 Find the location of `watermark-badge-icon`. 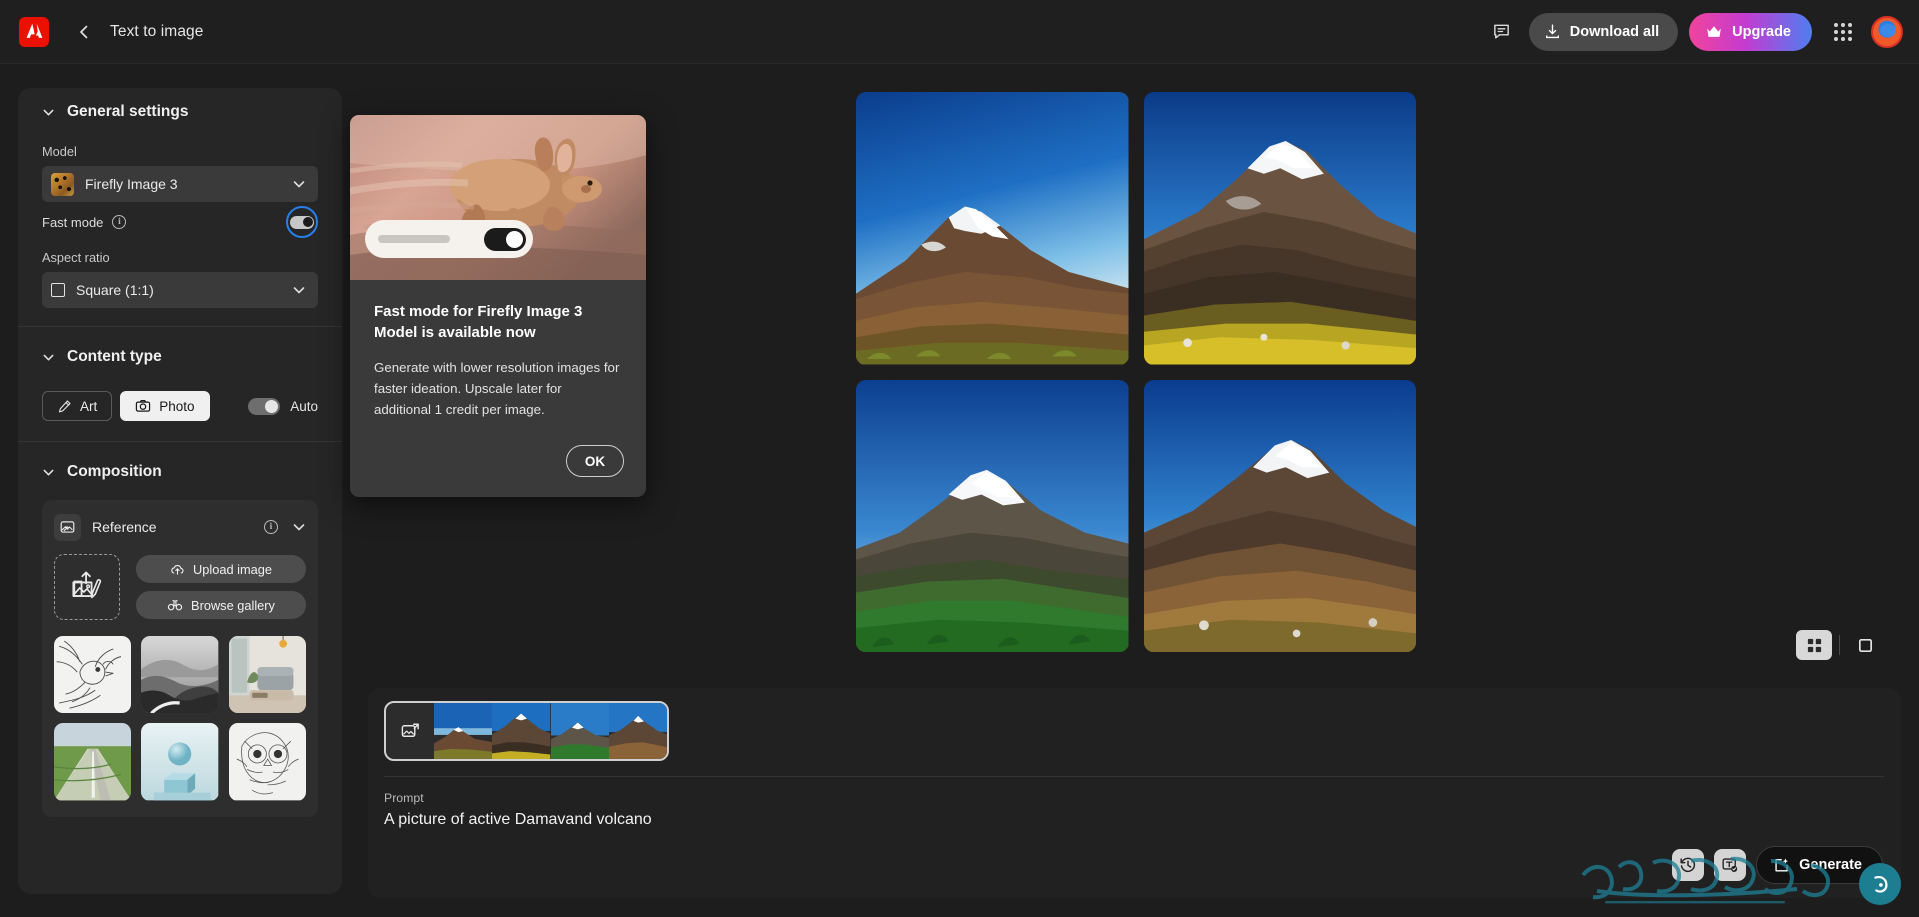

watermark-badge-icon is located at coordinates (1880, 884).